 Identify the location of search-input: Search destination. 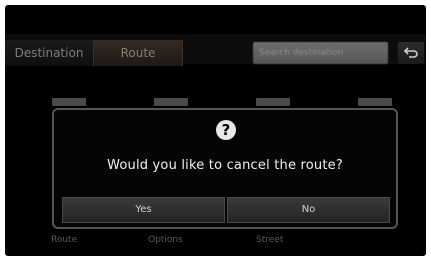
(320, 53).